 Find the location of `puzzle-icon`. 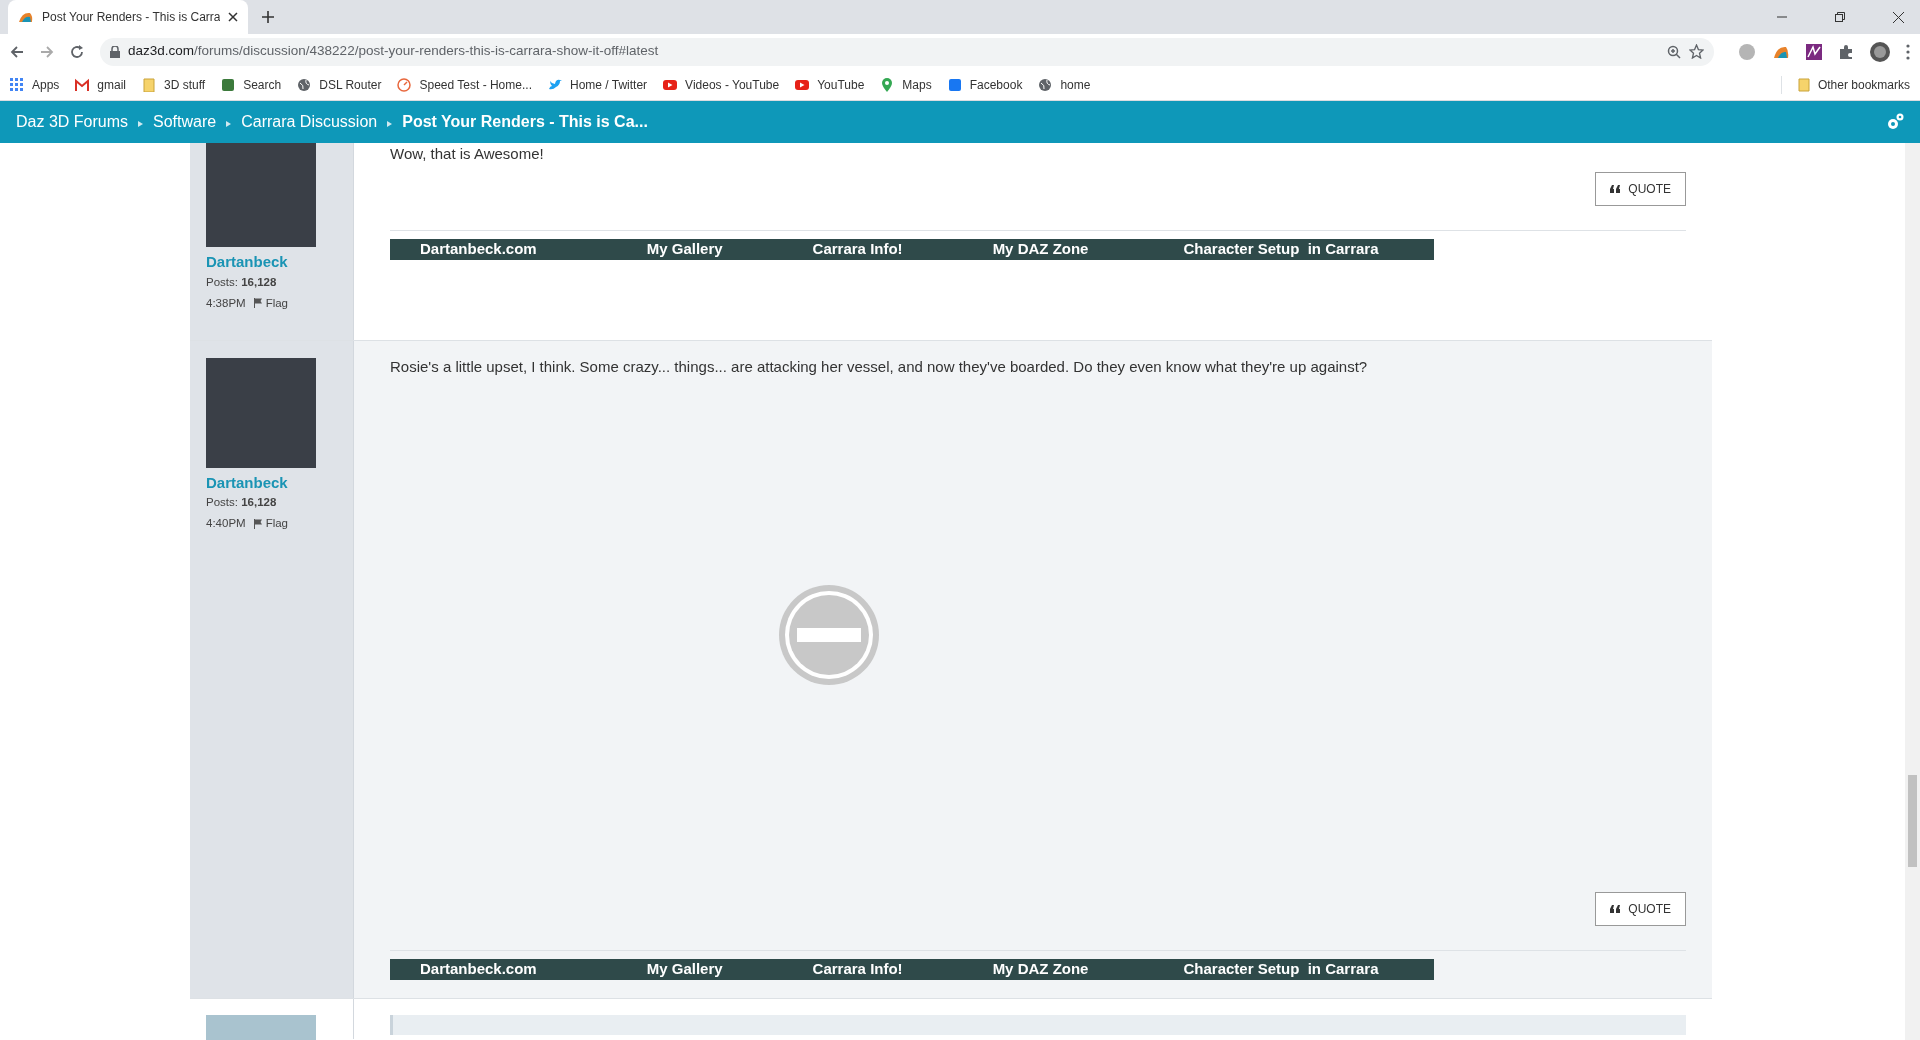

puzzle-icon is located at coordinates (1846, 51).